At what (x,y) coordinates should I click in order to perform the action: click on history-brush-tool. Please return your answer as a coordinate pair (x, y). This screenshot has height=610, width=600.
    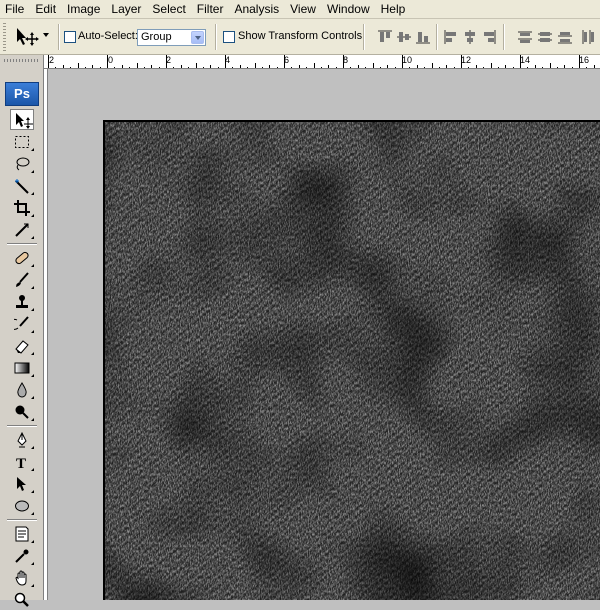
    Looking at the image, I should click on (22, 323).